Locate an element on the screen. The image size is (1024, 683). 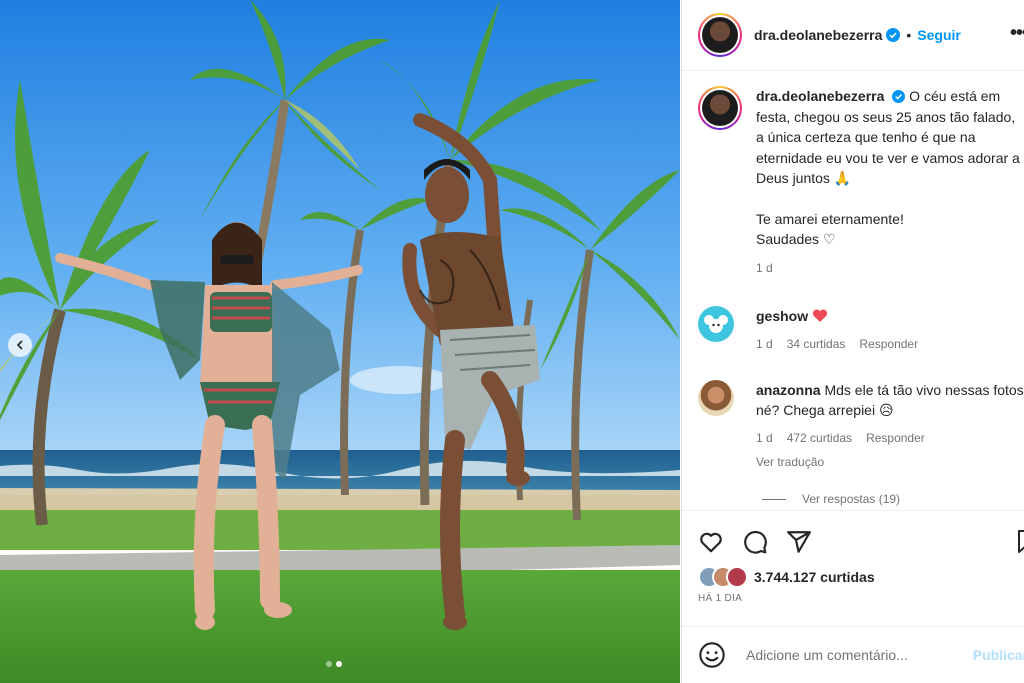
author-username: dra.deolanebezerra is located at coordinates (818, 35).